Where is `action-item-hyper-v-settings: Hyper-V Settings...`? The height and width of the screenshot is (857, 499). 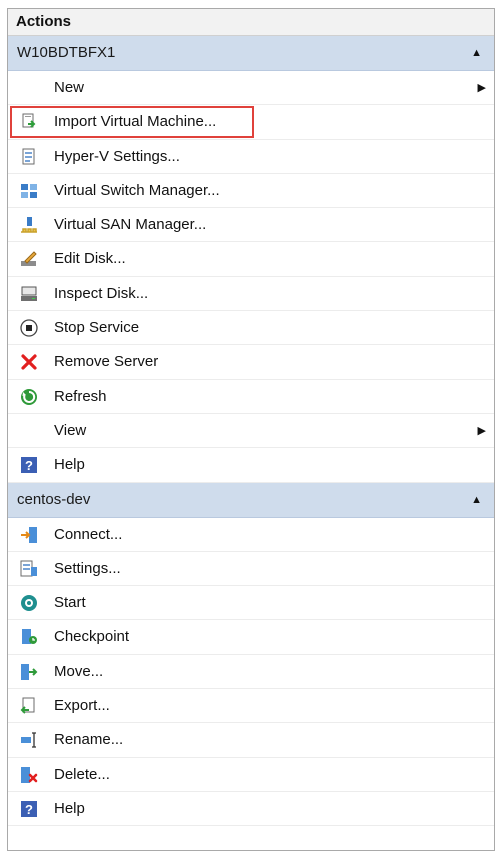
action-item-hyper-v-settings: Hyper-V Settings... is located at coordinates (251, 157).